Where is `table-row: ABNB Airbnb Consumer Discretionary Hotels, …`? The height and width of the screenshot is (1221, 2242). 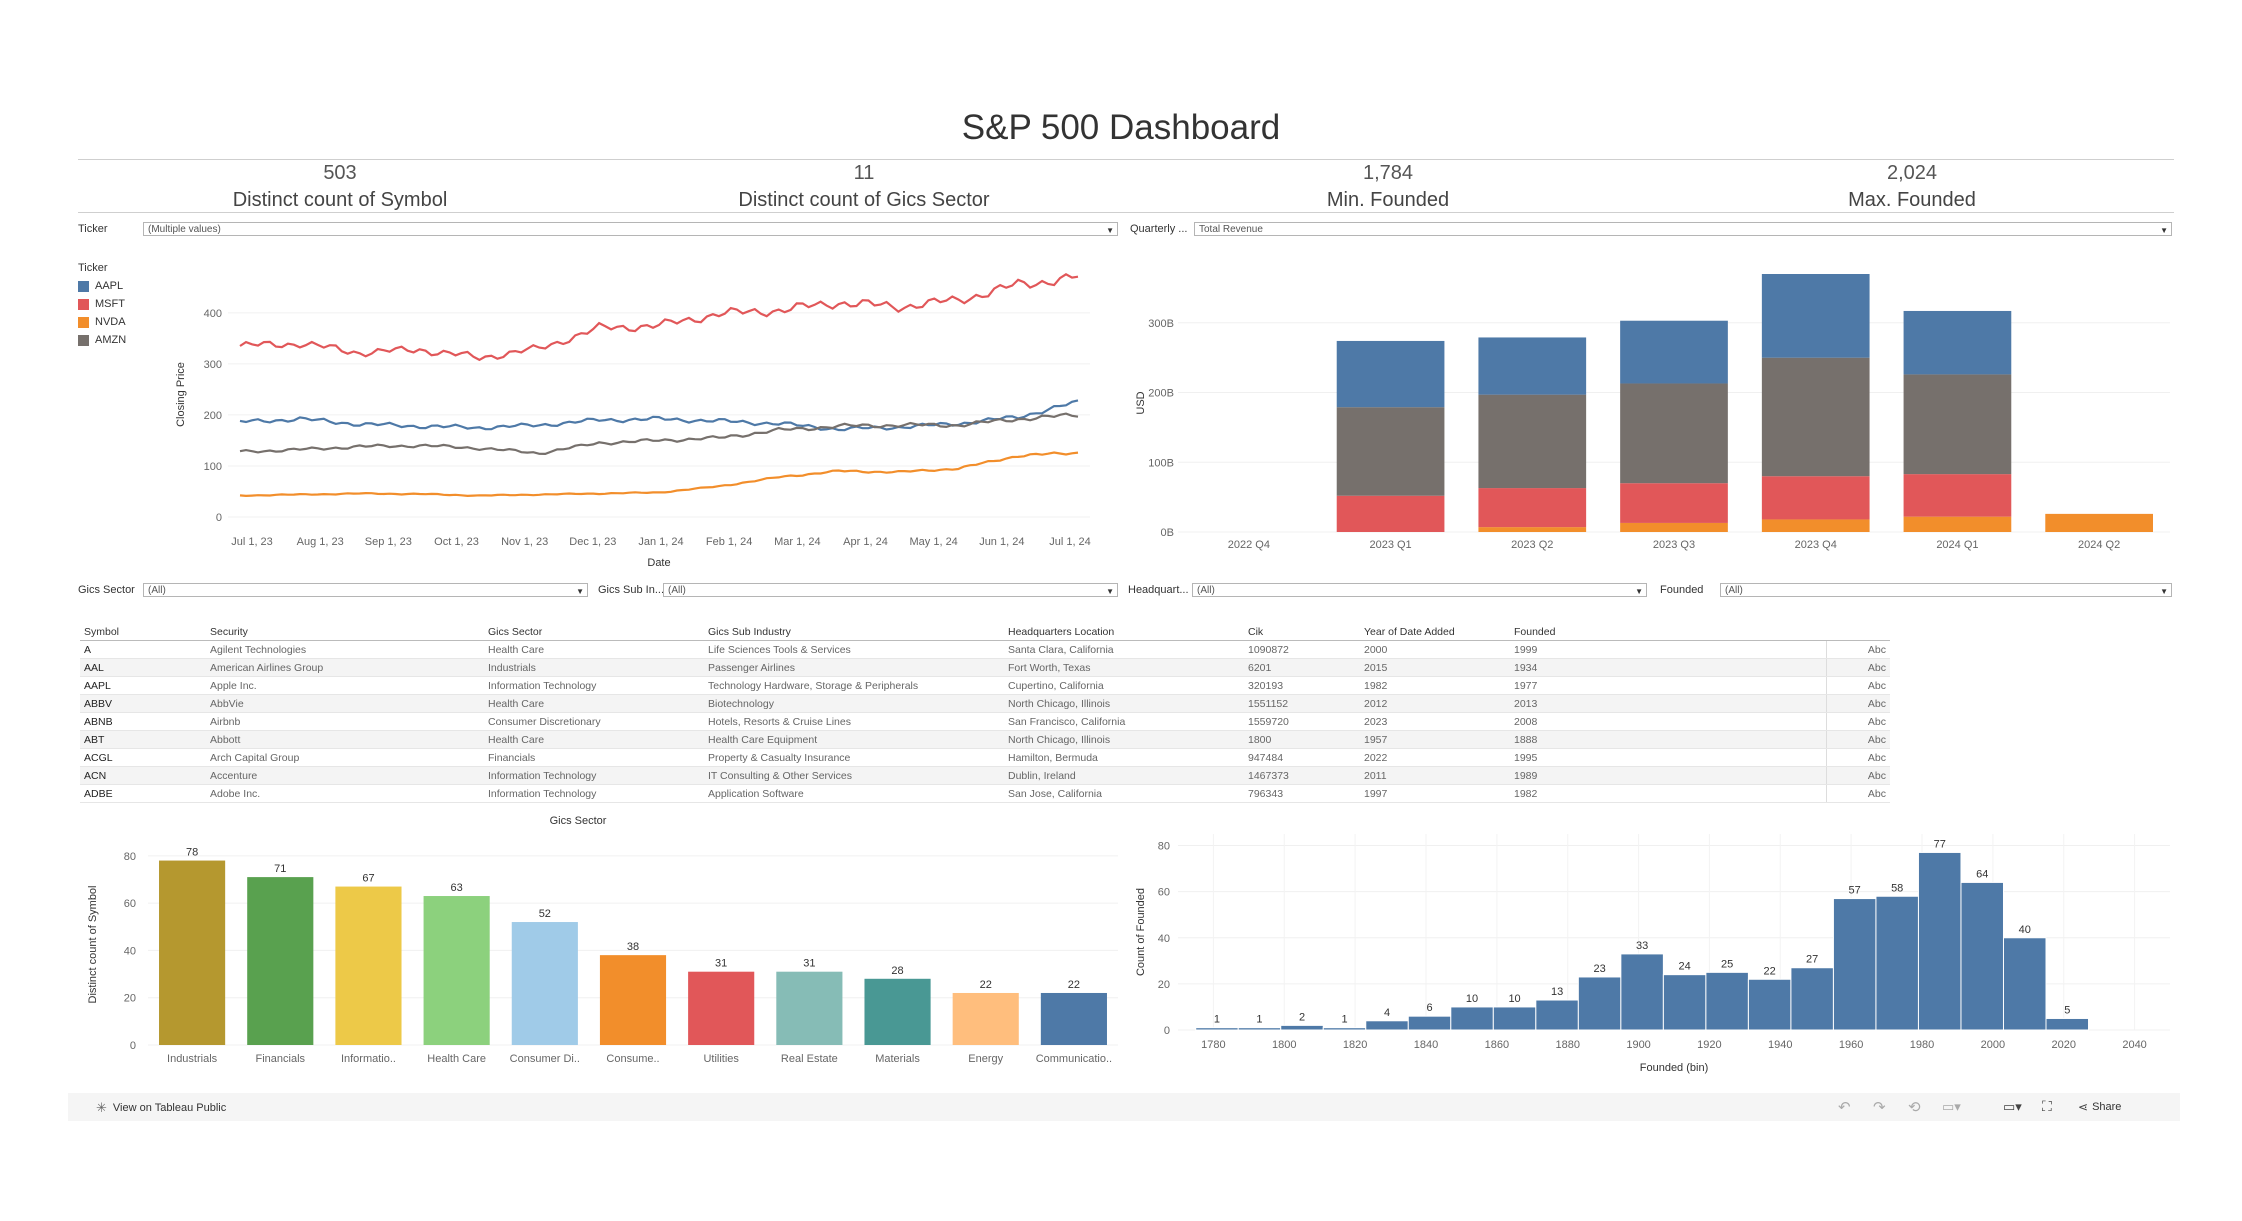 table-row: ABNB Airbnb Consumer Discretionary Hotels, … is located at coordinates (985, 721).